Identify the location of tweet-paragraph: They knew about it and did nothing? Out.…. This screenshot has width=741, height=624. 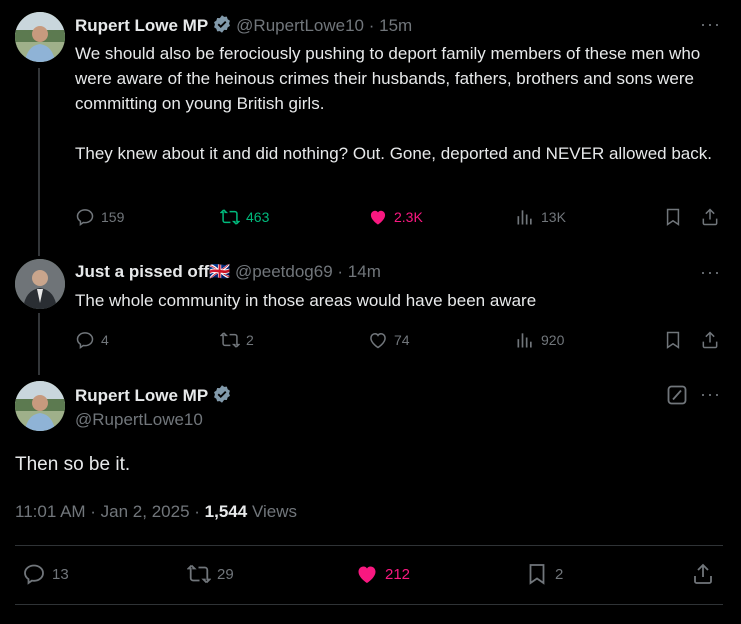
(393, 153).